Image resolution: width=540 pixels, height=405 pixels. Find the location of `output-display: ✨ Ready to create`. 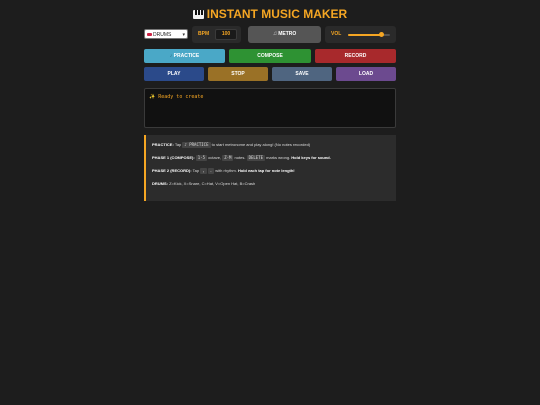

output-display: ✨ Ready to create is located at coordinates (270, 108).